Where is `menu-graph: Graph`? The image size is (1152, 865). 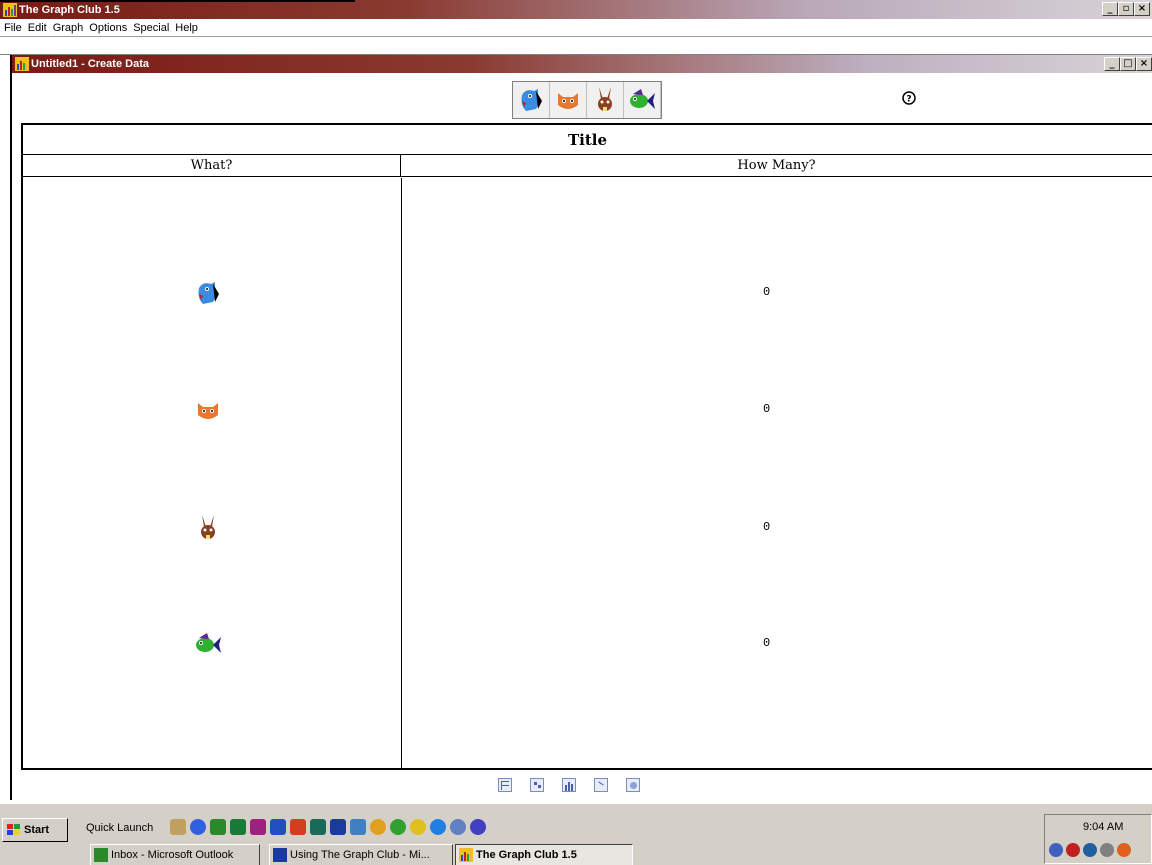 menu-graph: Graph is located at coordinates (69, 28).